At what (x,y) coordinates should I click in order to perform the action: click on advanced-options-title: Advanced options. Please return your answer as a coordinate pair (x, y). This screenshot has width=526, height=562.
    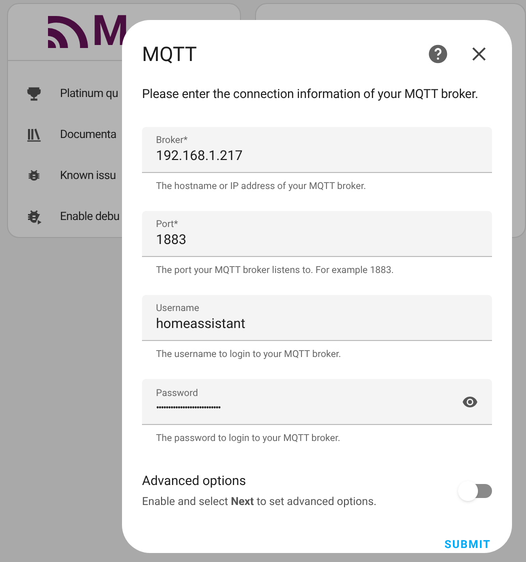
    Looking at the image, I should click on (194, 481).